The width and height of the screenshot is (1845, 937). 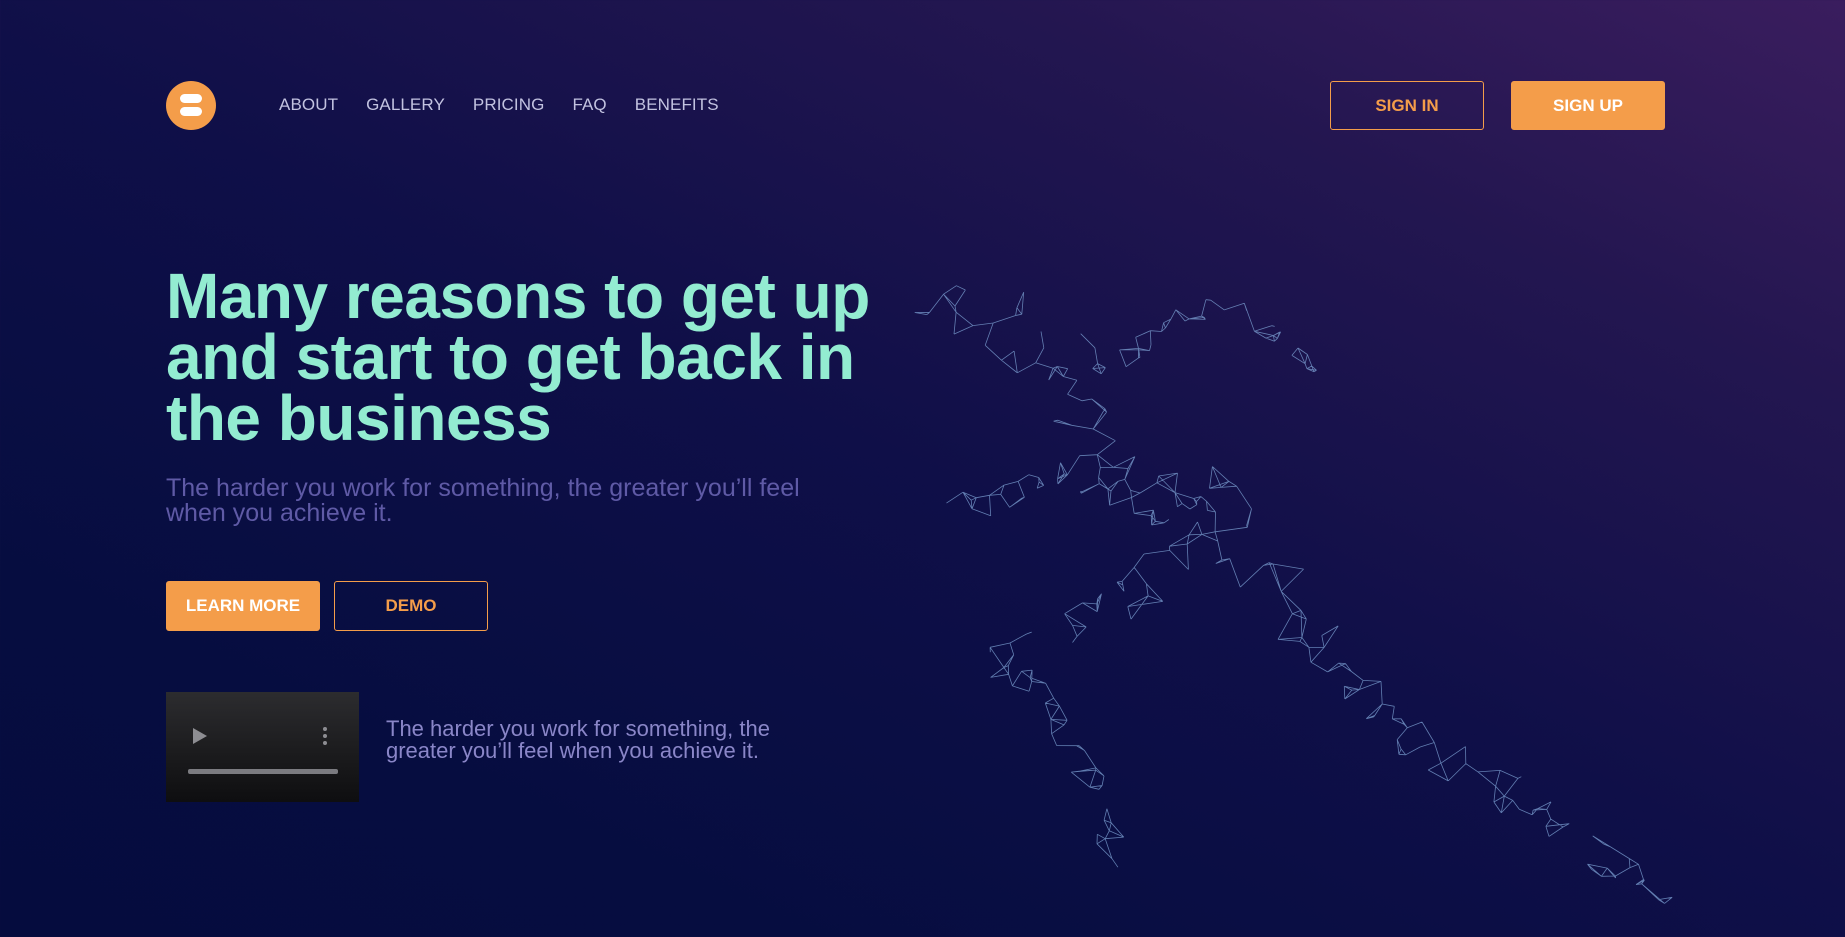 What do you see at coordinates (589, 105) in the screenshot?
I see `nav-faq: FAQ` at bounding box center [589, 105].